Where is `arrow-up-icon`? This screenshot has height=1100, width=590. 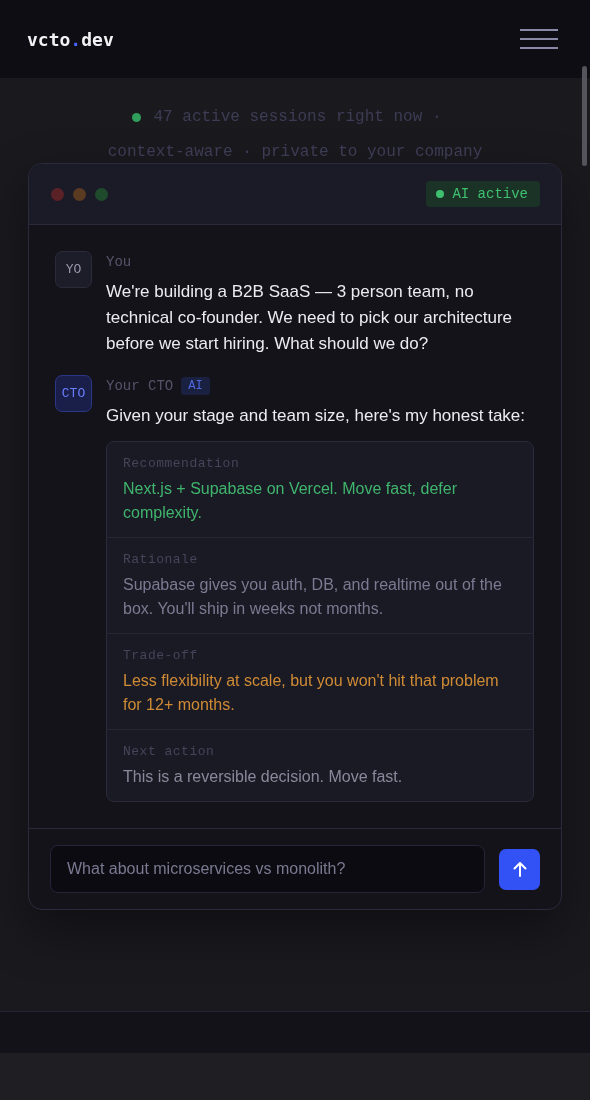
arrow-up-icon is located at coordinates (519, 869).